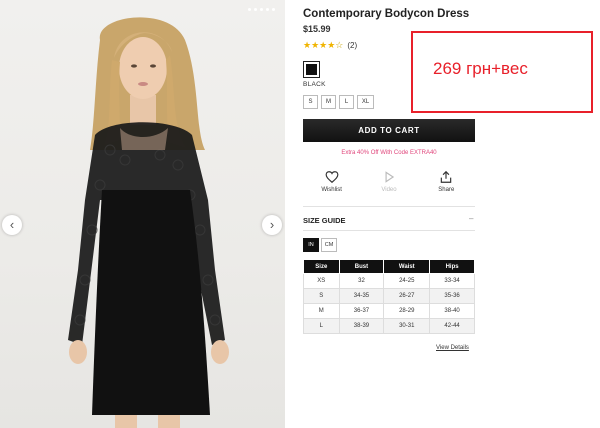 Image resolution: width=600 pixels, height=428 pixels. What do you see at coordinates (321, 296) in the screenshot?
I see `table-cell: S` at bounding box center [321, 296].